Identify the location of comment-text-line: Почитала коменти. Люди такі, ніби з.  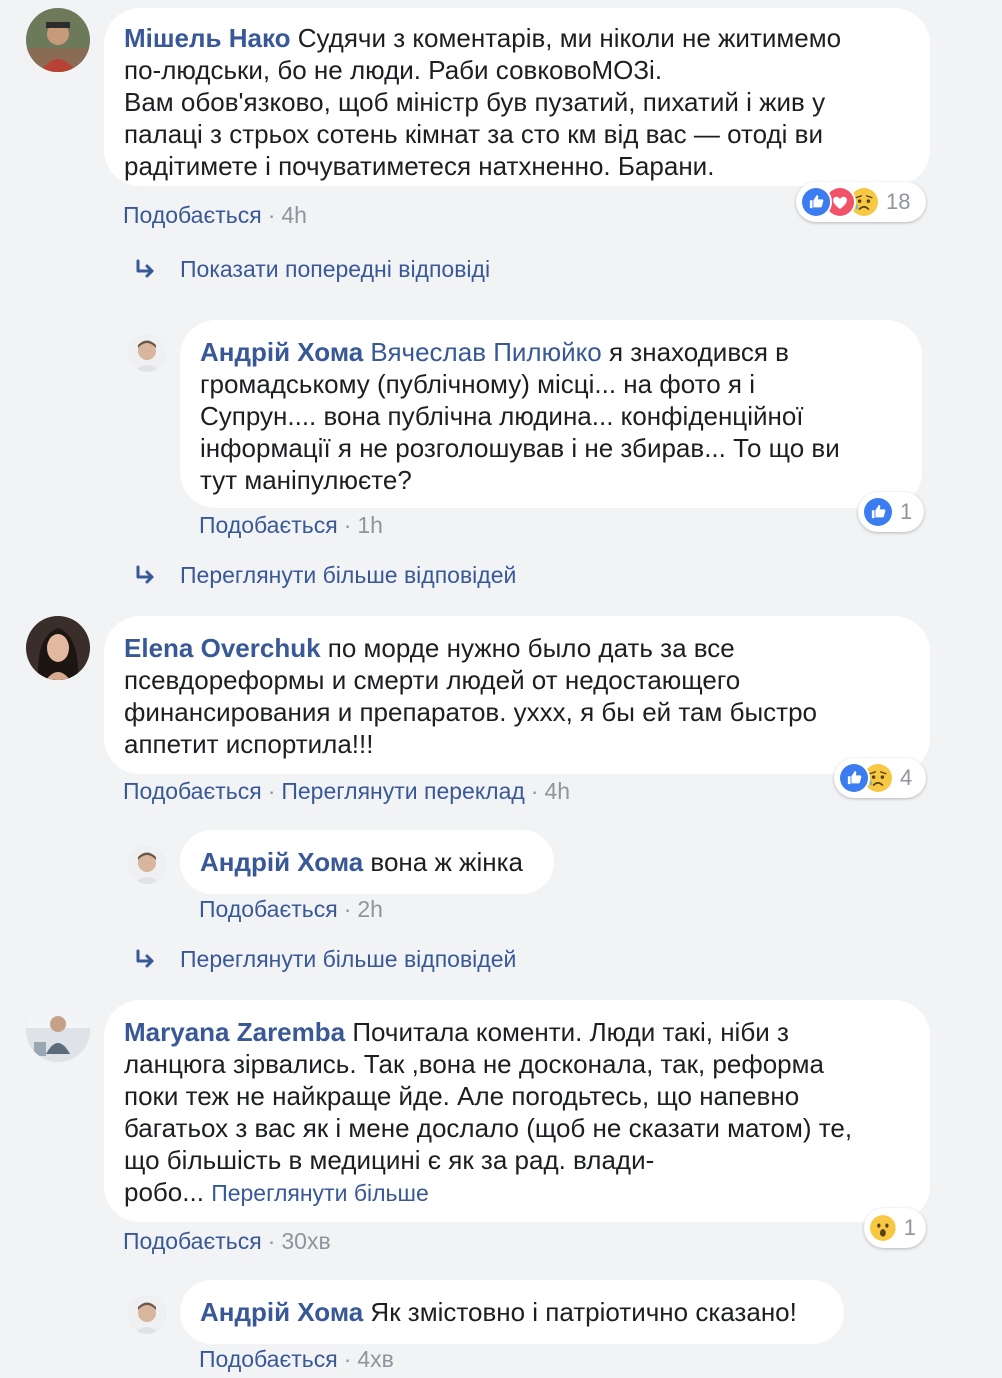
(570, 1032).